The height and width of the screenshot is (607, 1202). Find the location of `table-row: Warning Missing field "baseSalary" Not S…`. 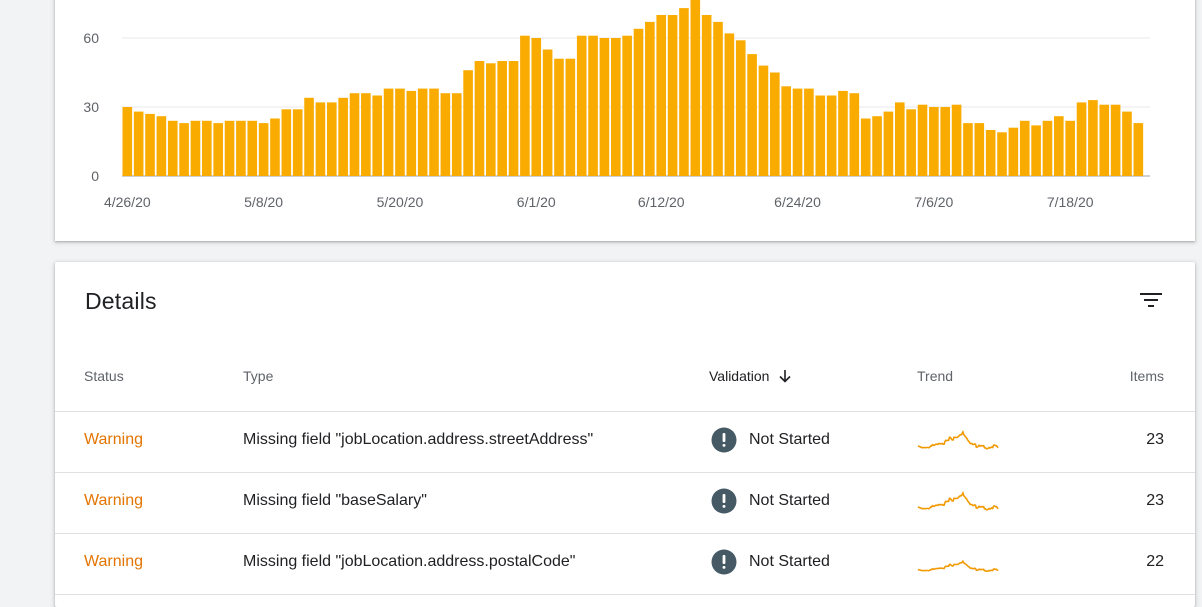

table-row: Warning Missing field "baseSalary" Not S… is located at coordinates (625, 503).